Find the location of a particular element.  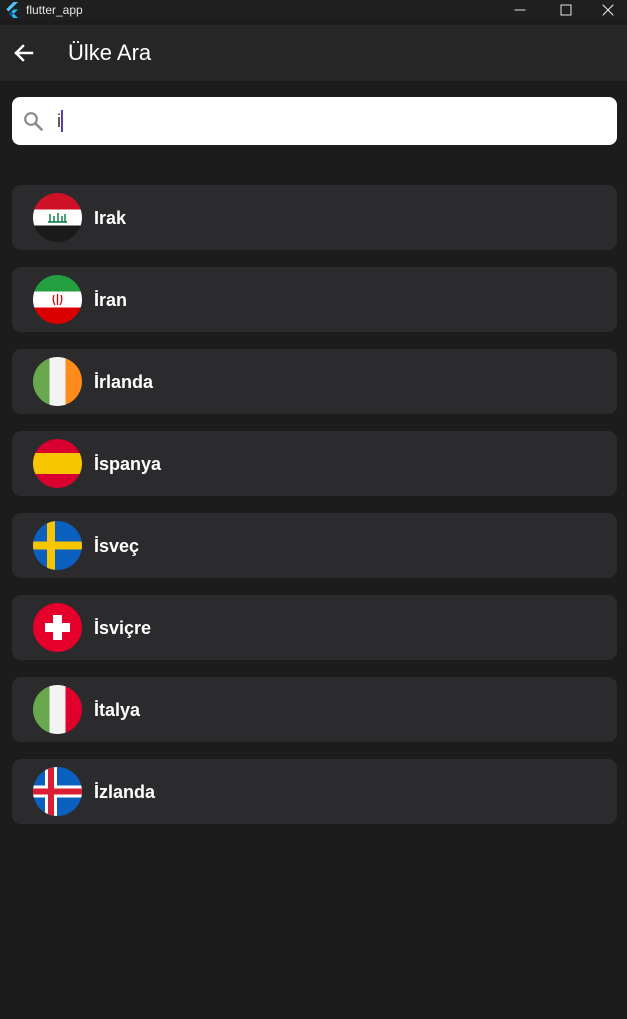

list-item-country: İran is located at coordinates (314, 299).